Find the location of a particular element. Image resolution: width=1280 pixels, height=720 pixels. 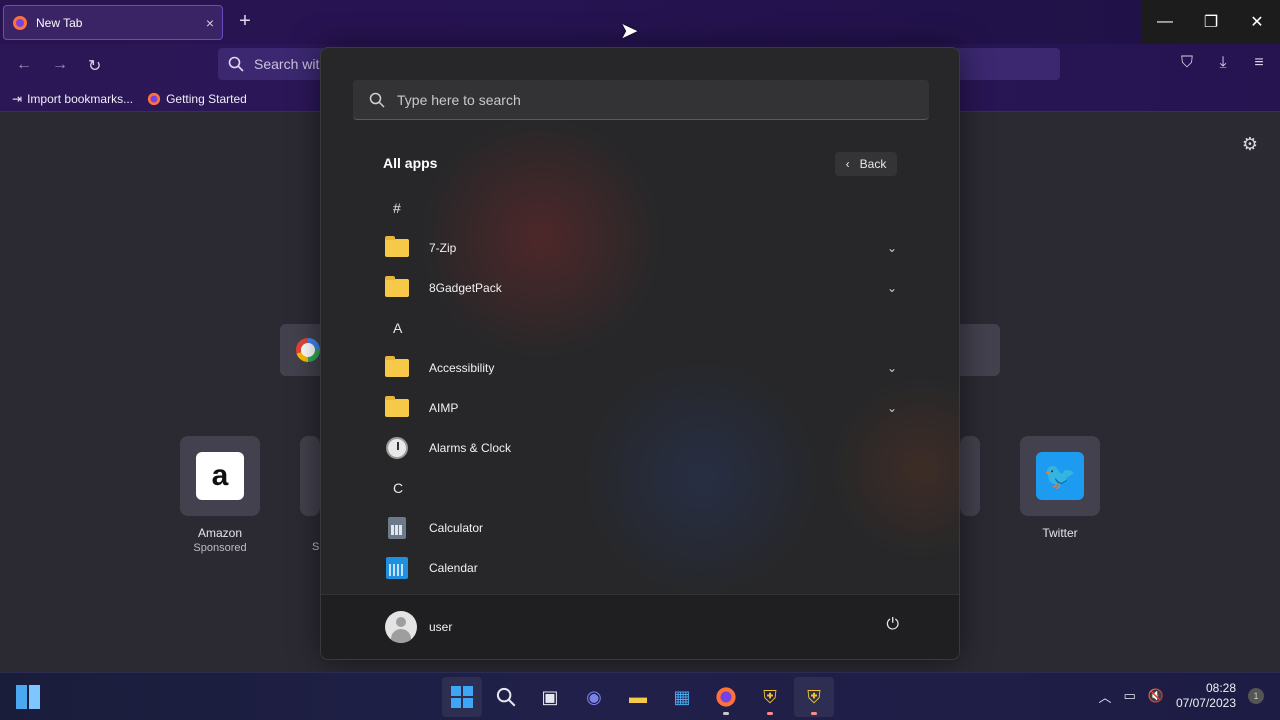

shortcut-tile: a is located at coordinates (220, 476).